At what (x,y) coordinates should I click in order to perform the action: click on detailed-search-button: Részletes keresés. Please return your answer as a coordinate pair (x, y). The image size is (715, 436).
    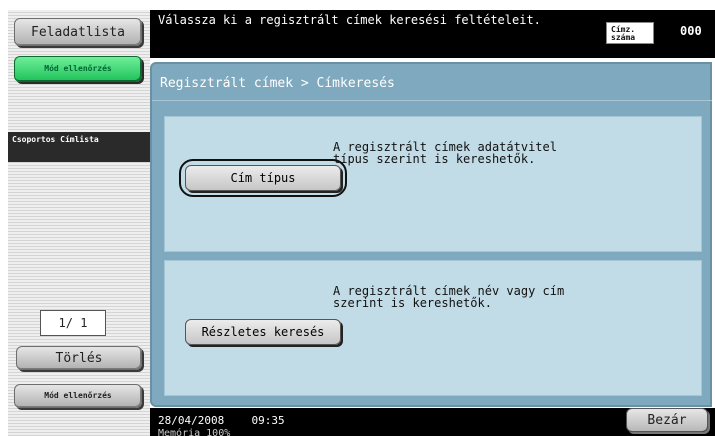
    Looking at the image, I should click on (263, 332).